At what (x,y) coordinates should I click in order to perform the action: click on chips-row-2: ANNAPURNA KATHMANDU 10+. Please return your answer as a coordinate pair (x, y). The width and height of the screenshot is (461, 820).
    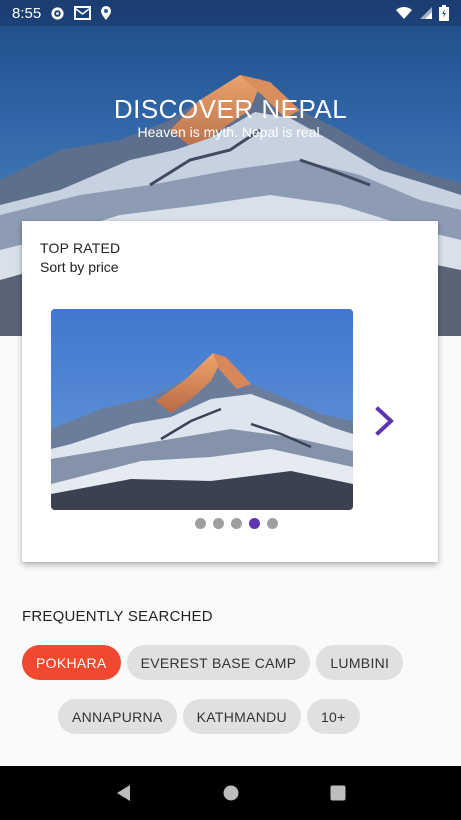
    Looking at the image, I should click on (209, 716).